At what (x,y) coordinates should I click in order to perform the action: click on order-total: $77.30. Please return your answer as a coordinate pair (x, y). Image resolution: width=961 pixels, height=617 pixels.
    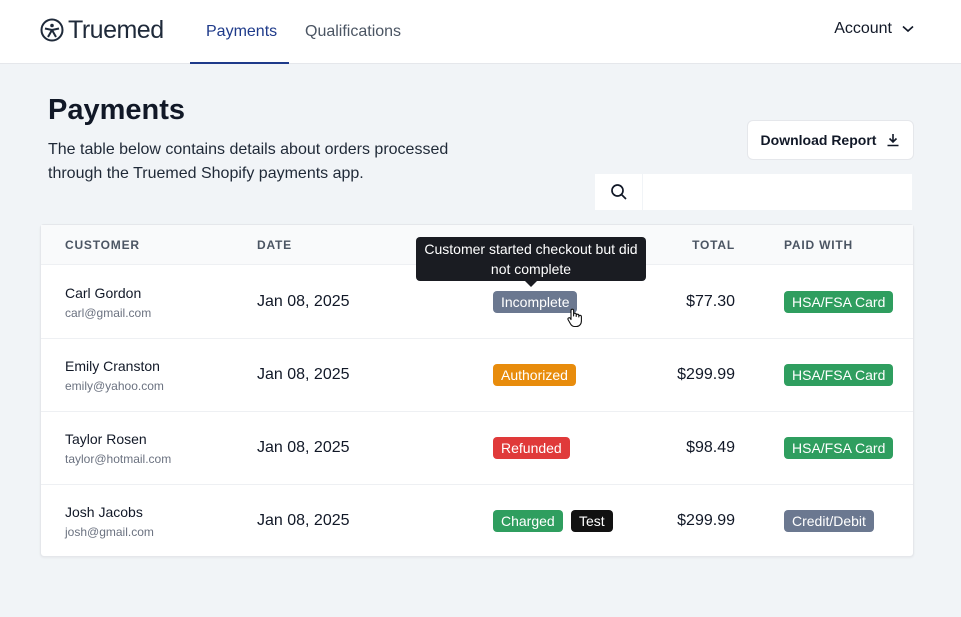
    Looking at the image, I should click on (710, 301).